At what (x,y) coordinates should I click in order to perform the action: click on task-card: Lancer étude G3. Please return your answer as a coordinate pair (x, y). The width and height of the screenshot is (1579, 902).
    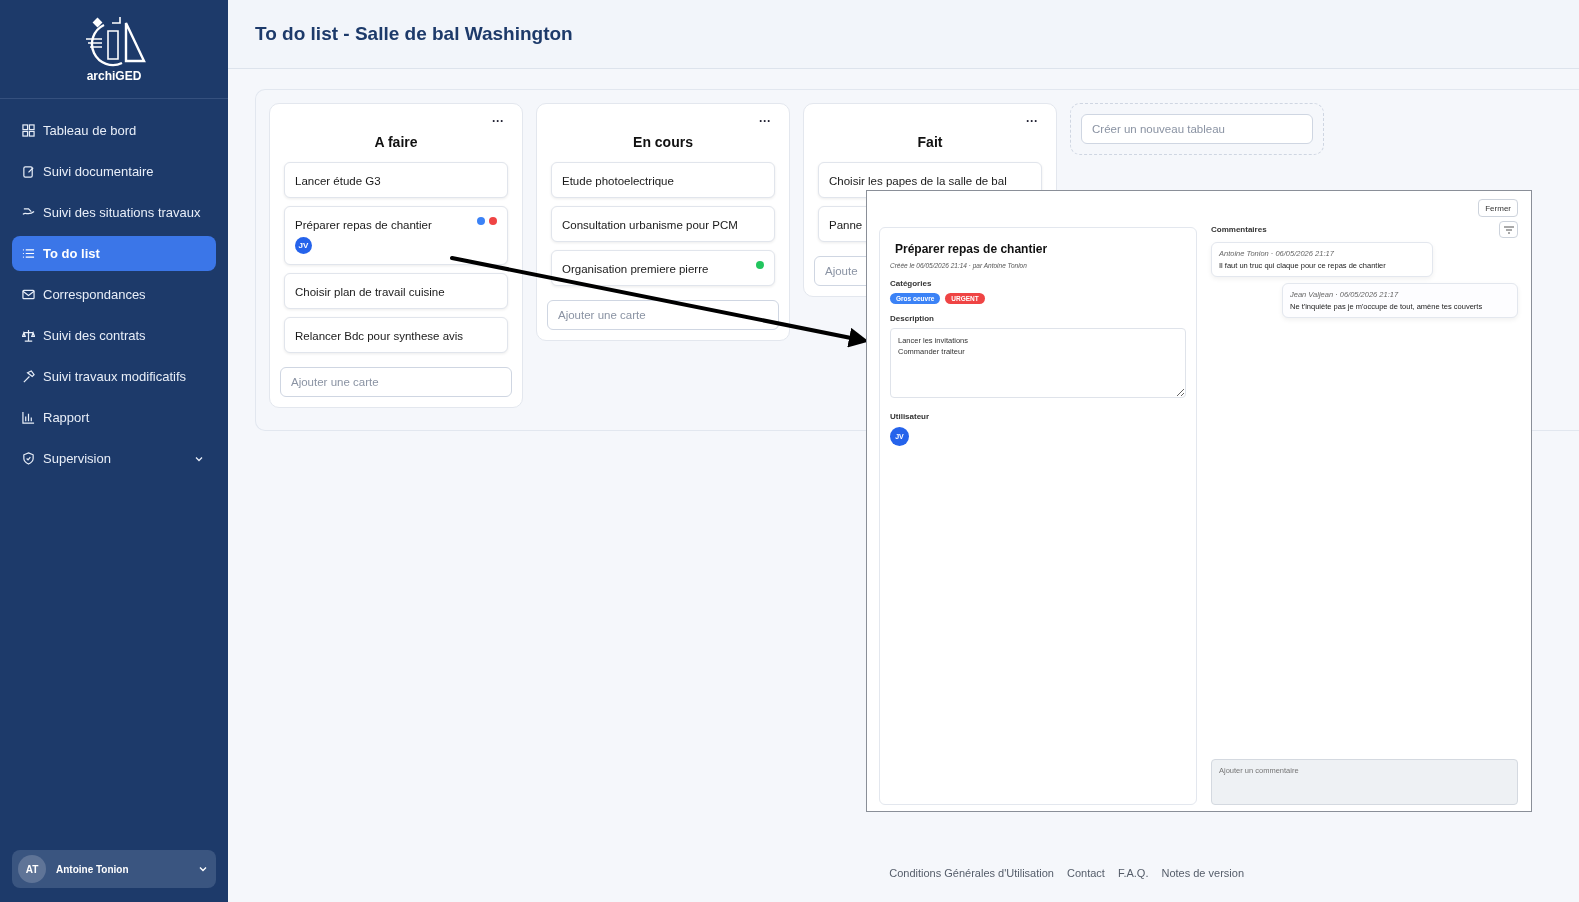
    Looking at the image, I should click on (396, 180).